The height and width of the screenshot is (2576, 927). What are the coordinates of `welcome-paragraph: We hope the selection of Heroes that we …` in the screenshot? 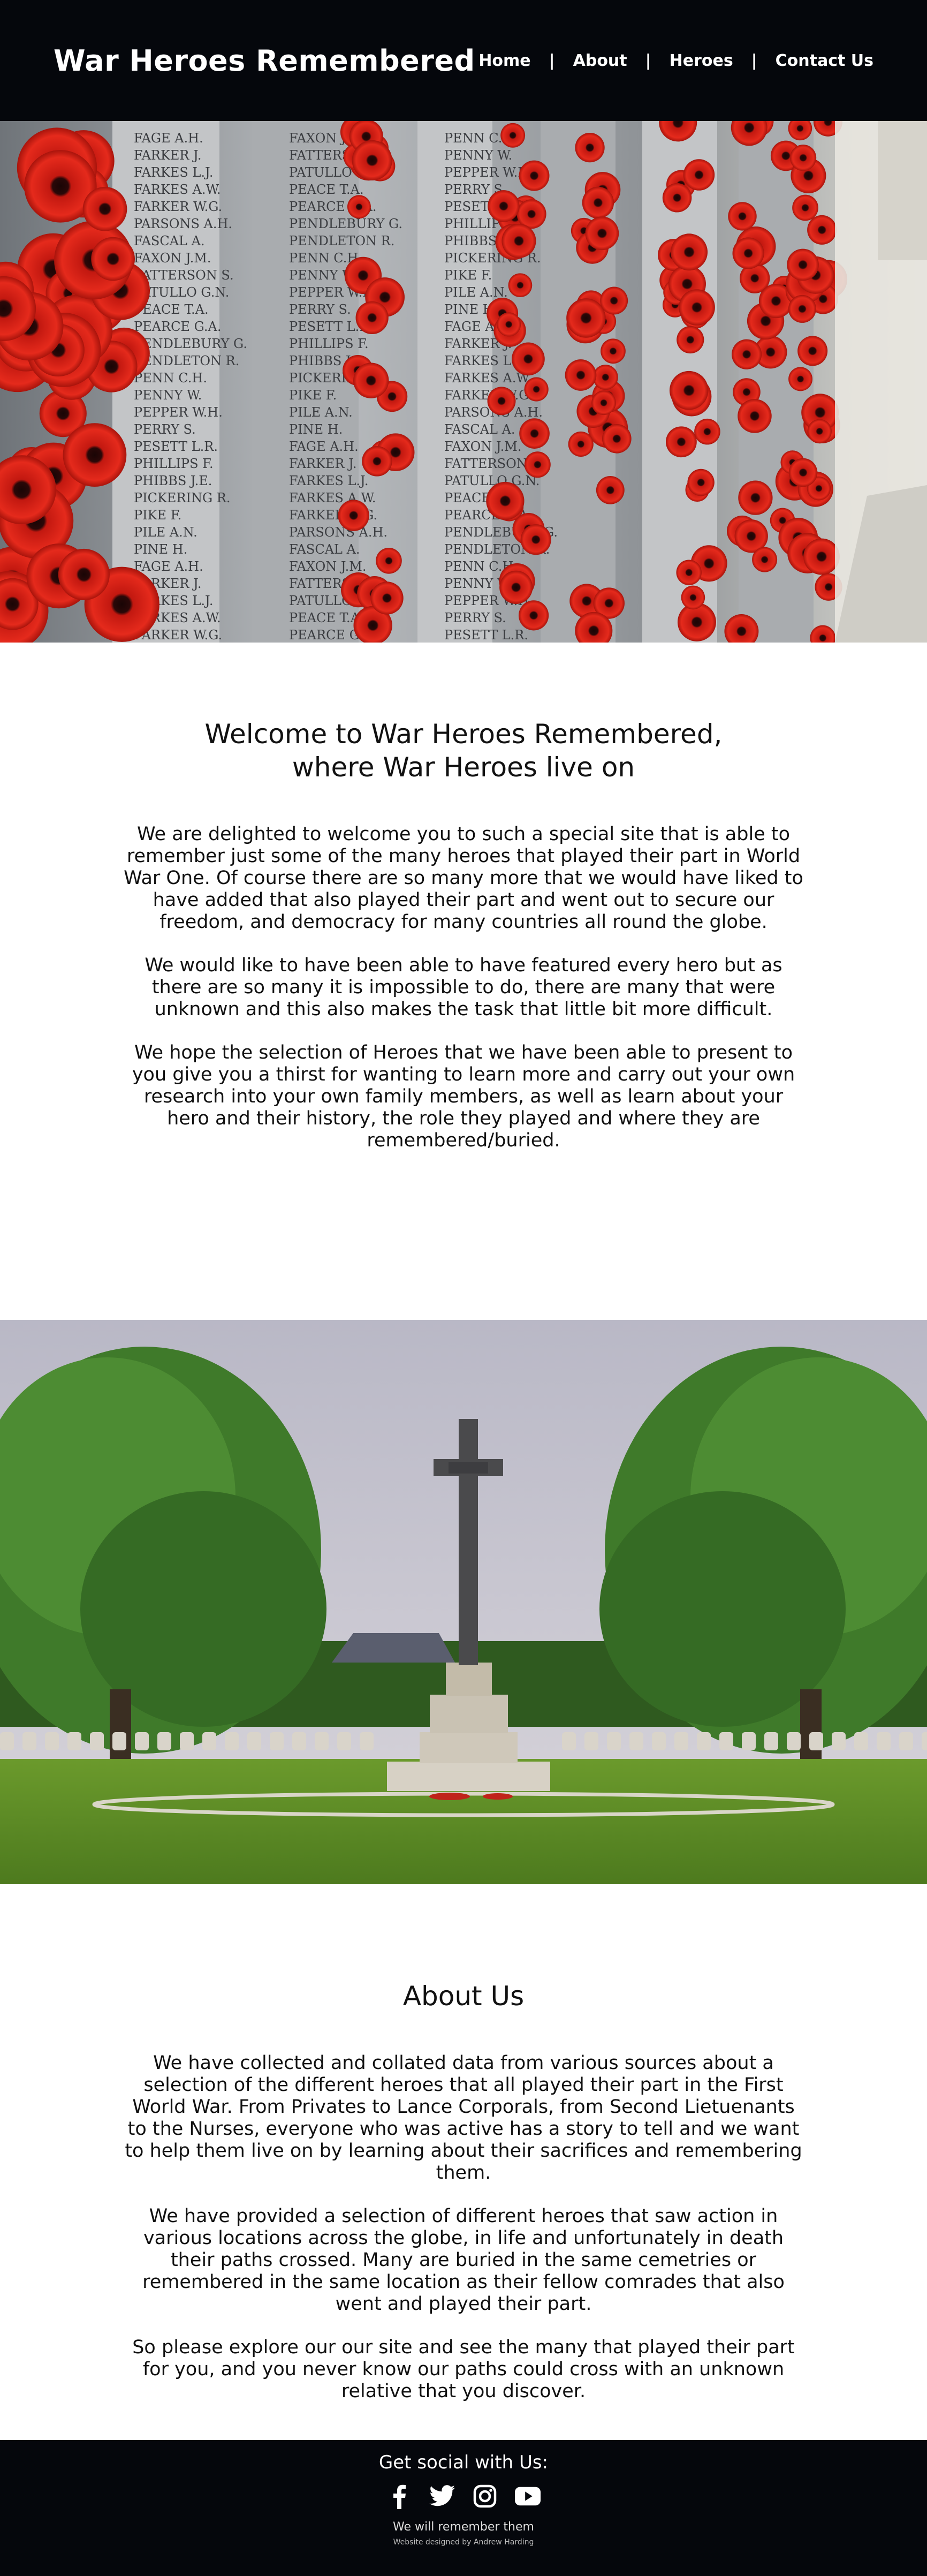 It's located at (463, 1096).